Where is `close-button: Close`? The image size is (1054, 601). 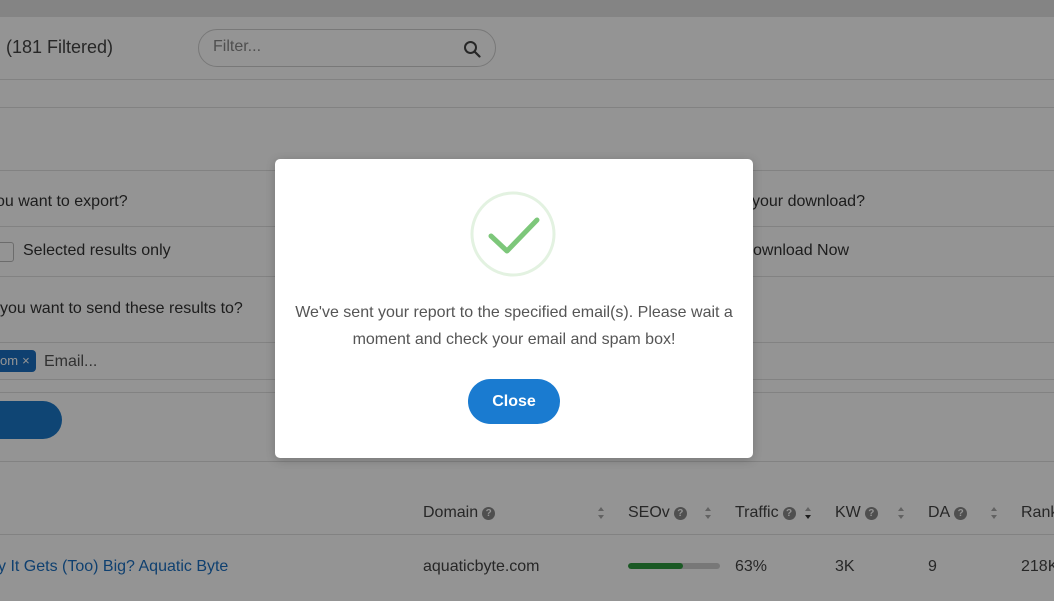 close-button: Close is located at coordinates (514, 401).